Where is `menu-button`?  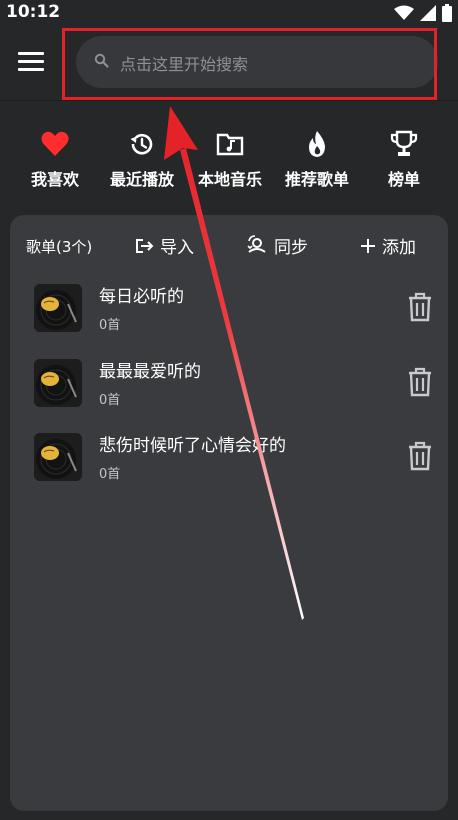
menu-button is located at coordinates (31, 63).